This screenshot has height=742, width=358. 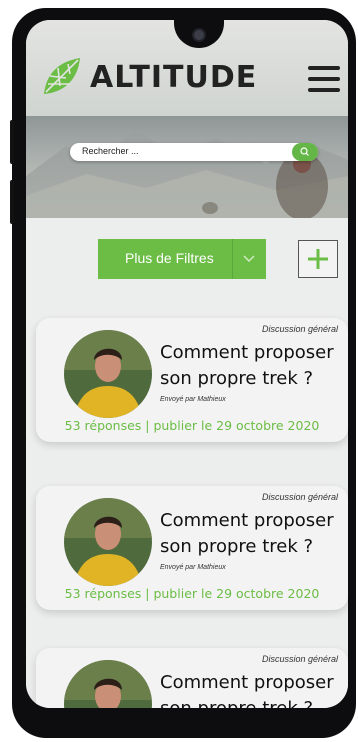 I want to click on search-icon, so click(x=304, y=151).